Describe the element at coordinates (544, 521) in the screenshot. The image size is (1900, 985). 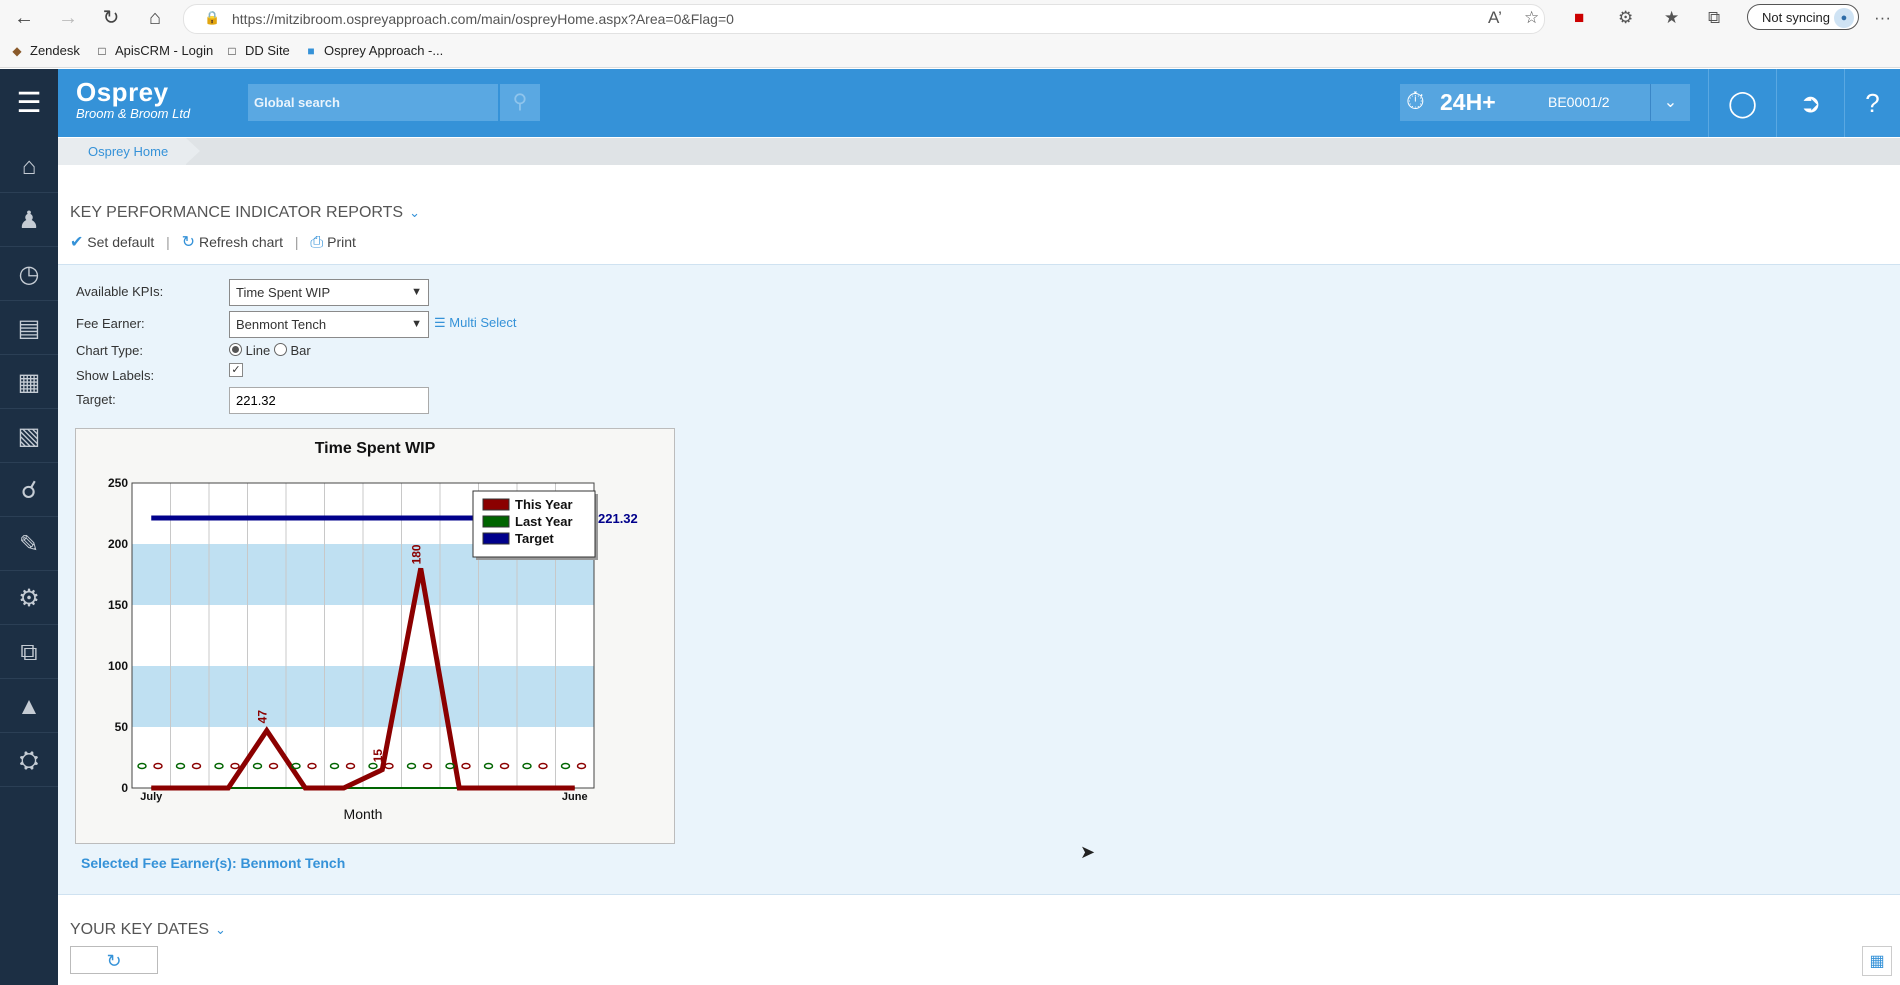
I see `legend-label: Last Year` at that location.